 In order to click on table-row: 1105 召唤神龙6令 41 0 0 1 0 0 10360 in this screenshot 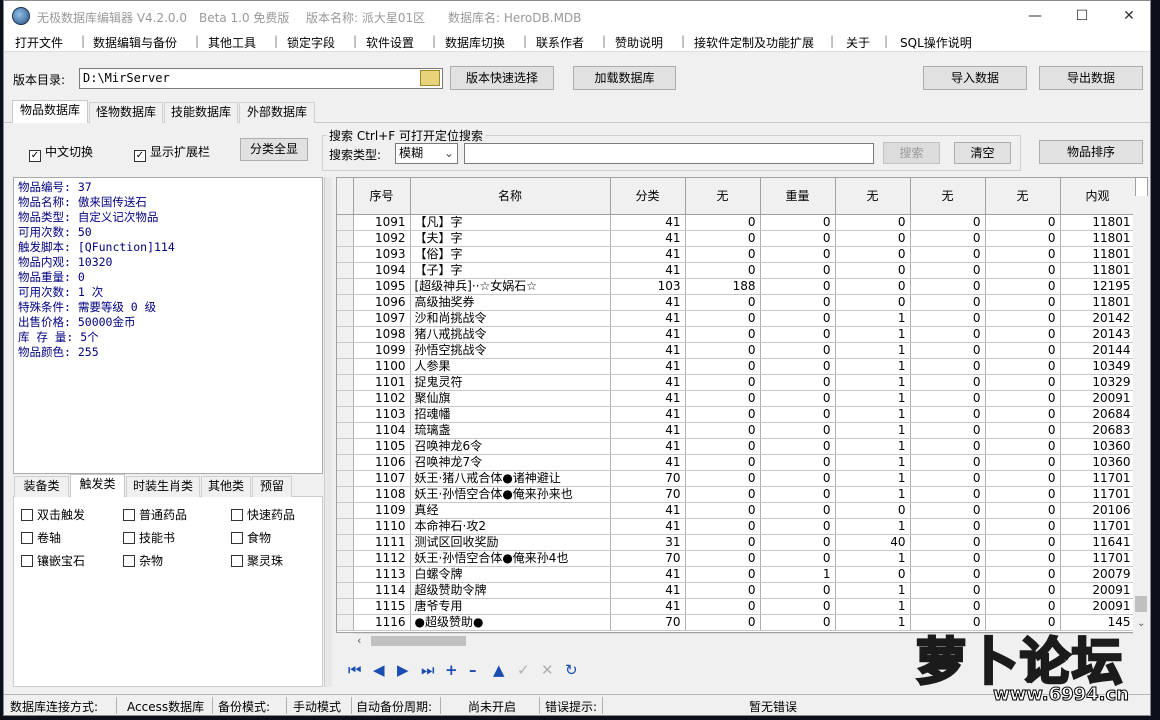, I will do `click(736, 446)`.